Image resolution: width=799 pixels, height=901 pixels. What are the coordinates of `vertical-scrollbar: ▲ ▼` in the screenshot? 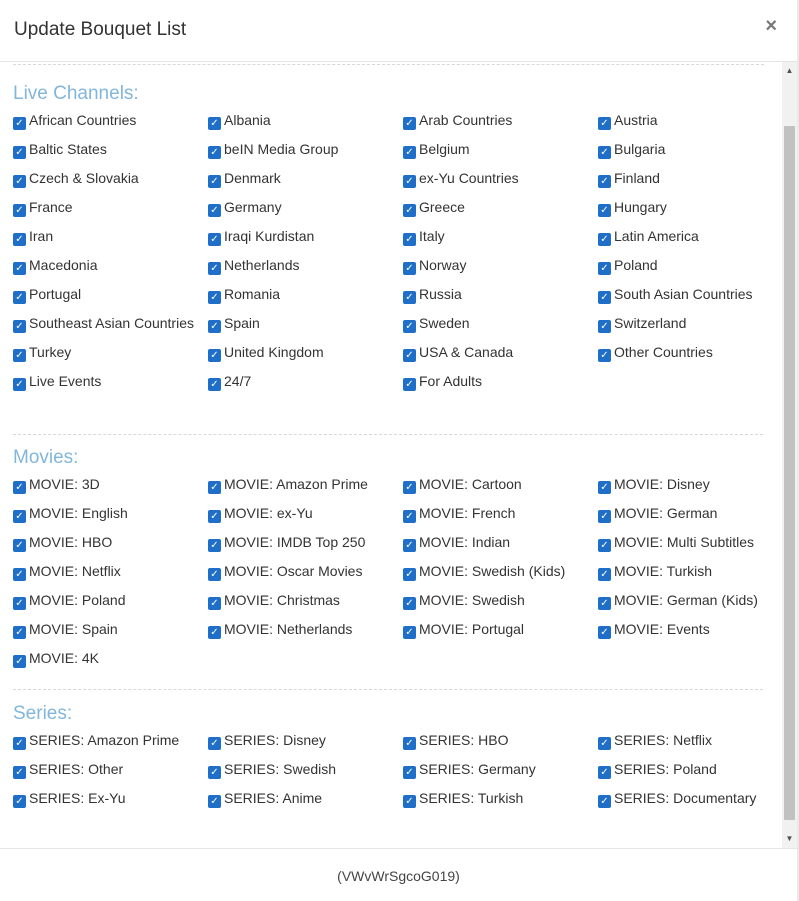 It's located at (789, 455).